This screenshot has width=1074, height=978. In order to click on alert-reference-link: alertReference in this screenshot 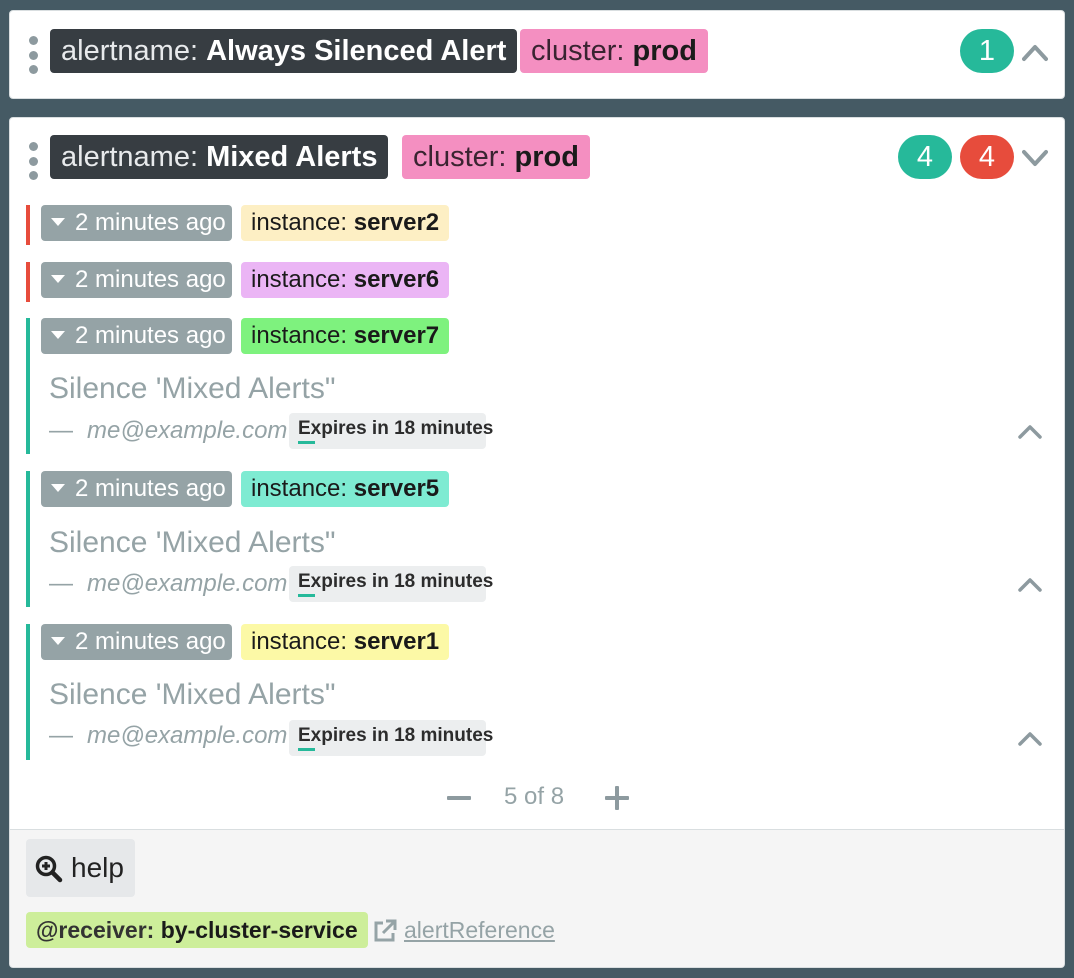, I will do `click(463, 930)`.